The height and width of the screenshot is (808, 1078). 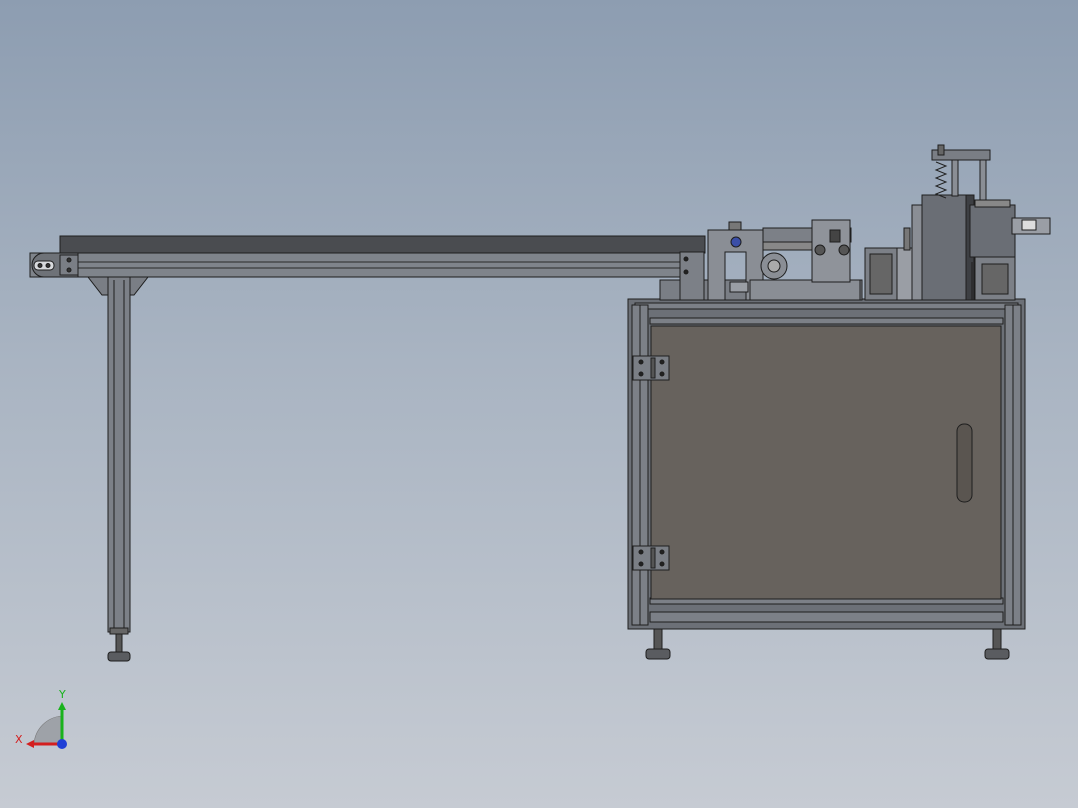 I want to click on orientation-triad: X Y, so click(x=41, y=718).